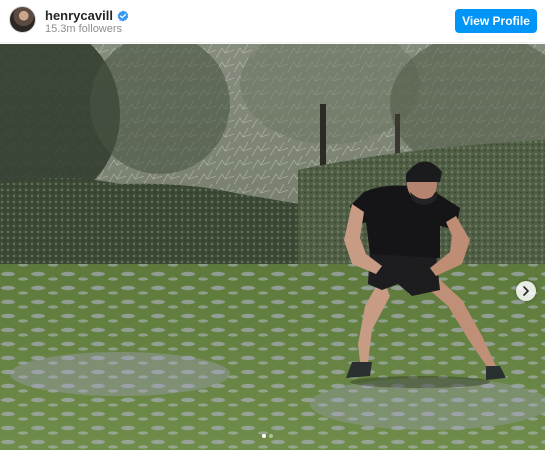  I want to click on followers-count: 15.3m followers, so click(84, 29).